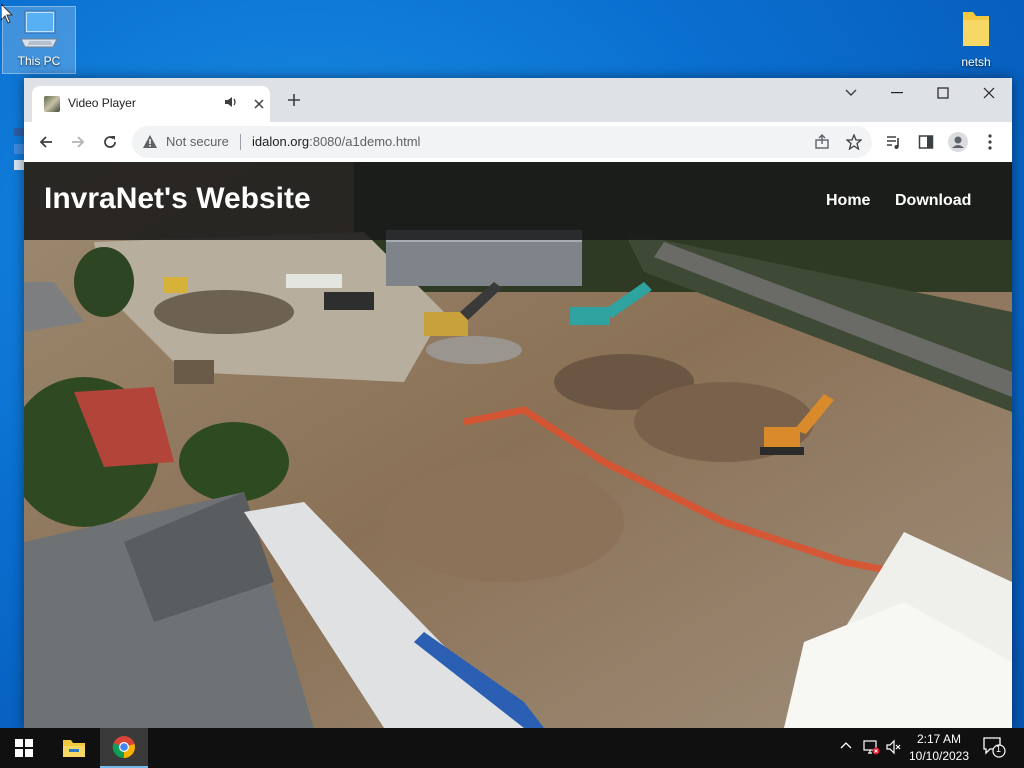 Image resolution: width=1024 pixels, height=768 pixels. I want to click on minimize-button, so click(897, 93).